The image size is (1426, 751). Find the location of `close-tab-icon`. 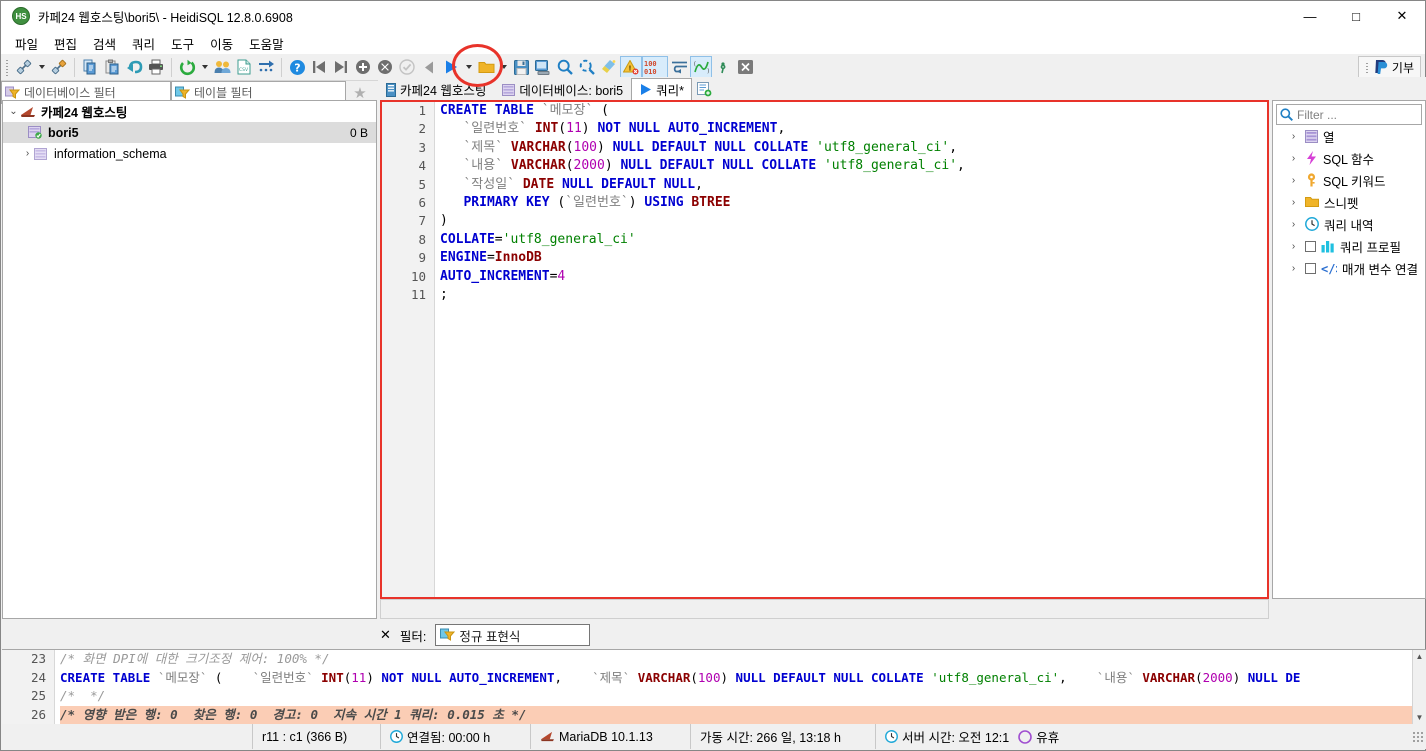

close-tab-icon is located at coordinates (745, 67).